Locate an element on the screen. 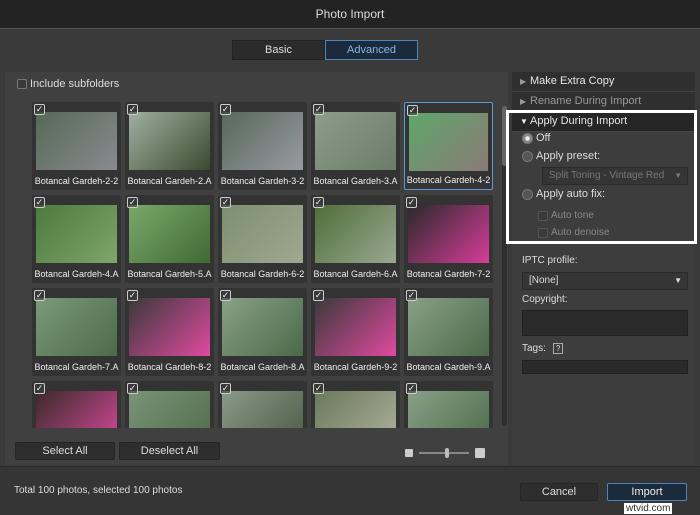 The height and width of the screenshot is (515, 700). select-all-button: Select All is located at coordinates (65, 451).